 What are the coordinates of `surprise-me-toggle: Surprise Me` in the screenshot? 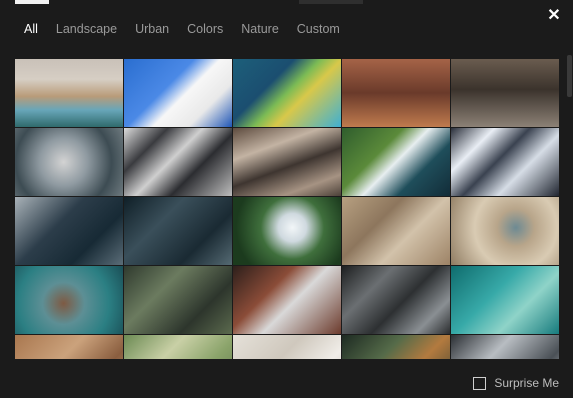 It's located at (516, 383).